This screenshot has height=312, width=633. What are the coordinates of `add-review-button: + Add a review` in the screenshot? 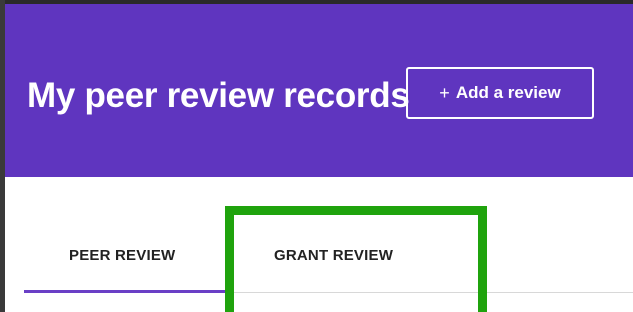 It's located at (500, 93).